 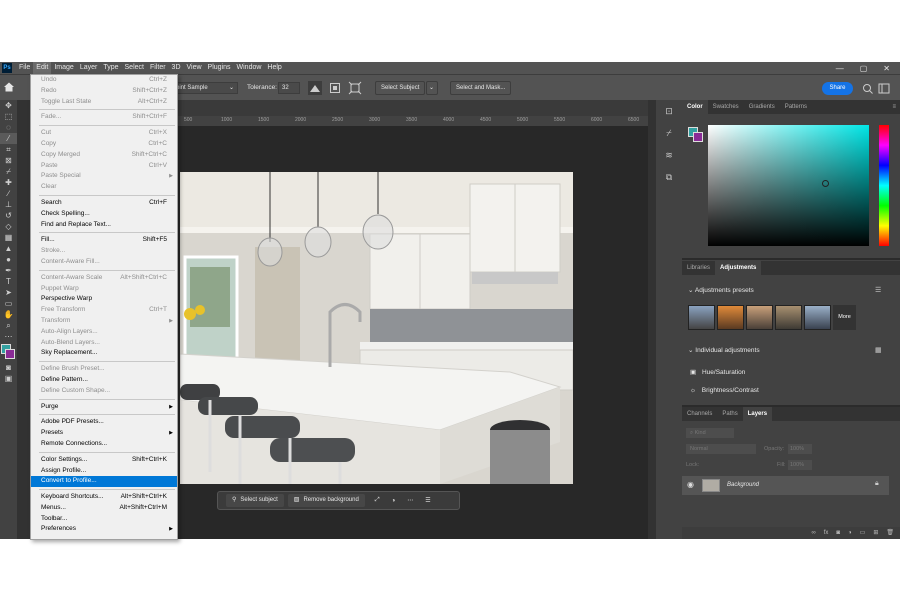 What do you see at coordinates (878, 290) in the screenshot?
I see `list-view-icon: ☰` at bounding box center [878, 290].